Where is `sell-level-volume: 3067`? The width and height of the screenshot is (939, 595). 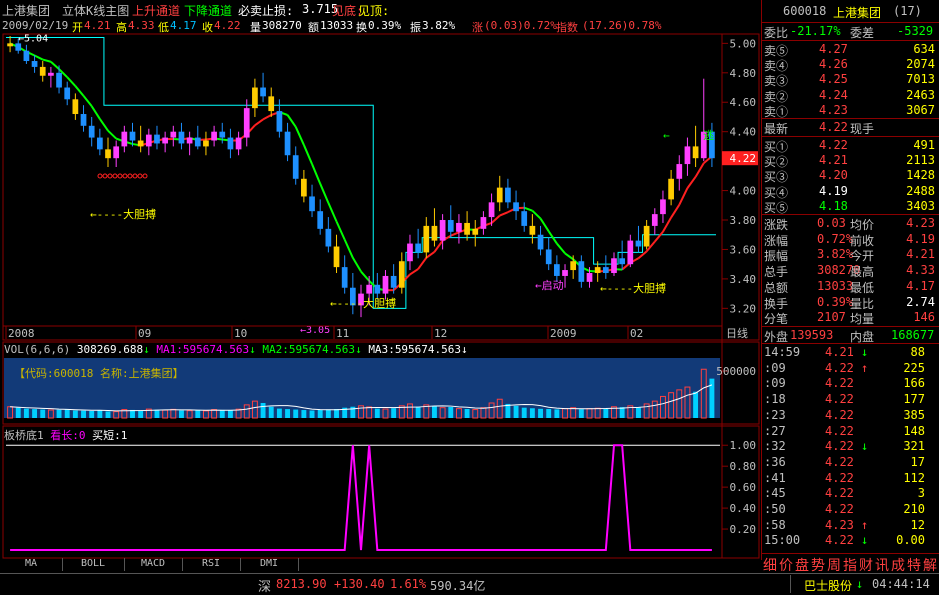
sell-level-volume: 3067 is located at coordinates (920, 110).